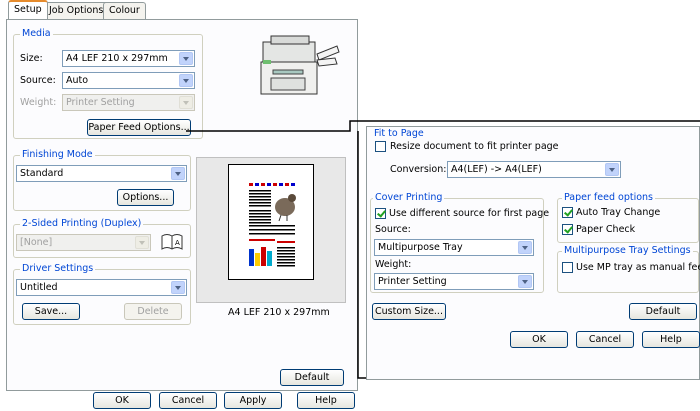 This screenshot has width=700, height=411. I want to click on conversion-select: A4(LEF) -> A4(LEF), so click(534, 169).